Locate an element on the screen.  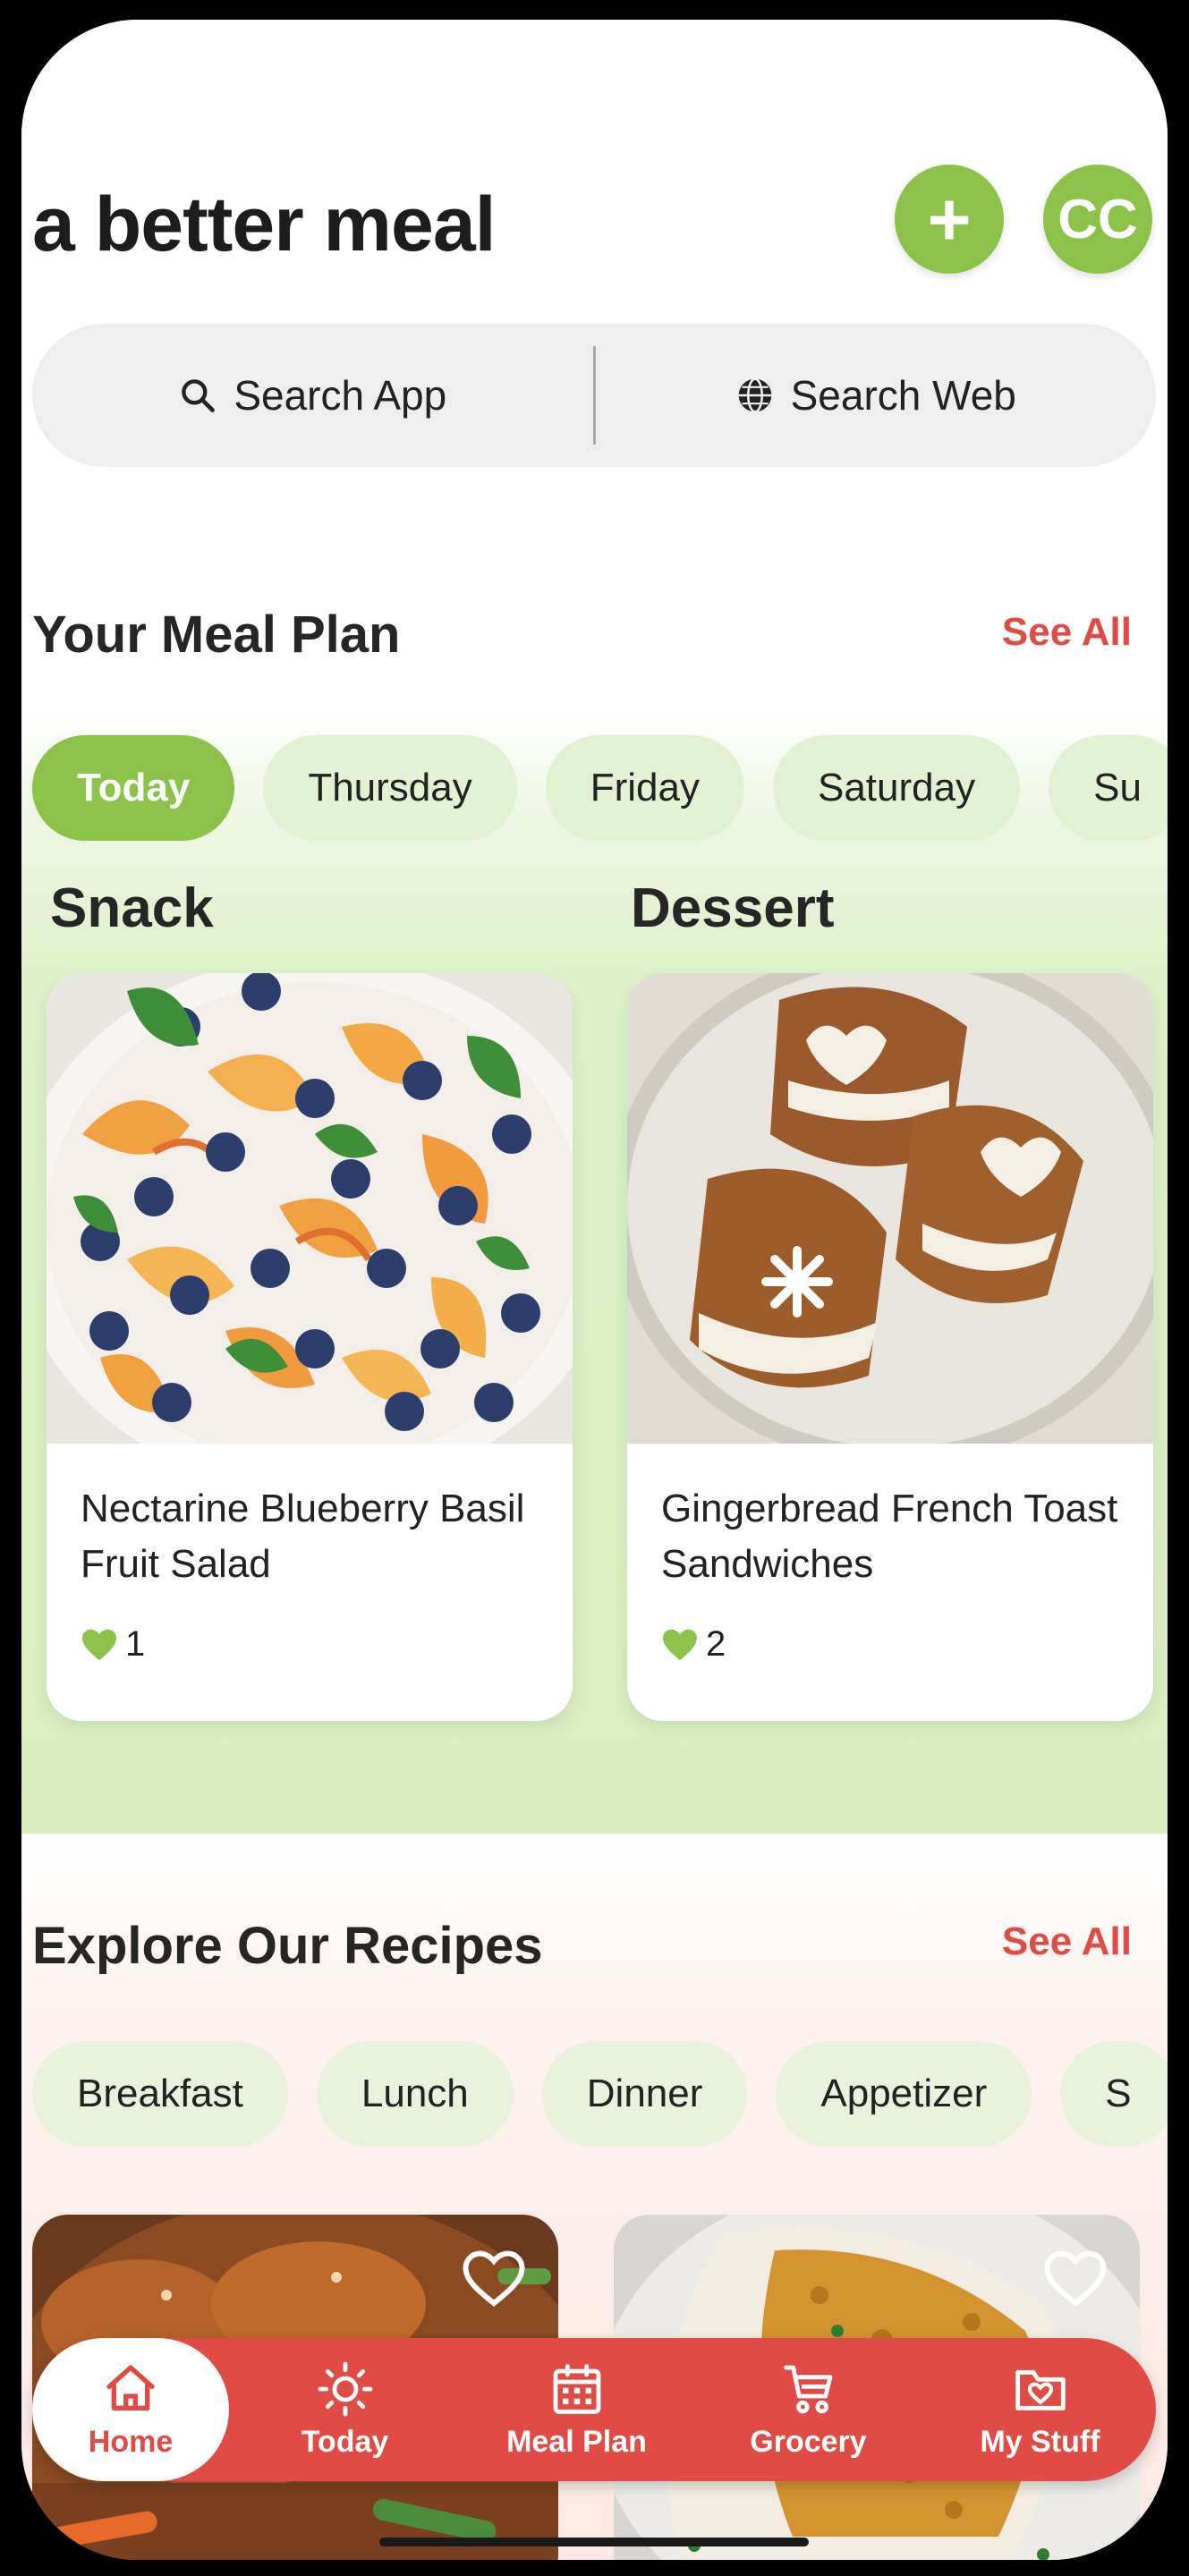
day-pill-saturday: Saturday is located at coordinates (896, 788).